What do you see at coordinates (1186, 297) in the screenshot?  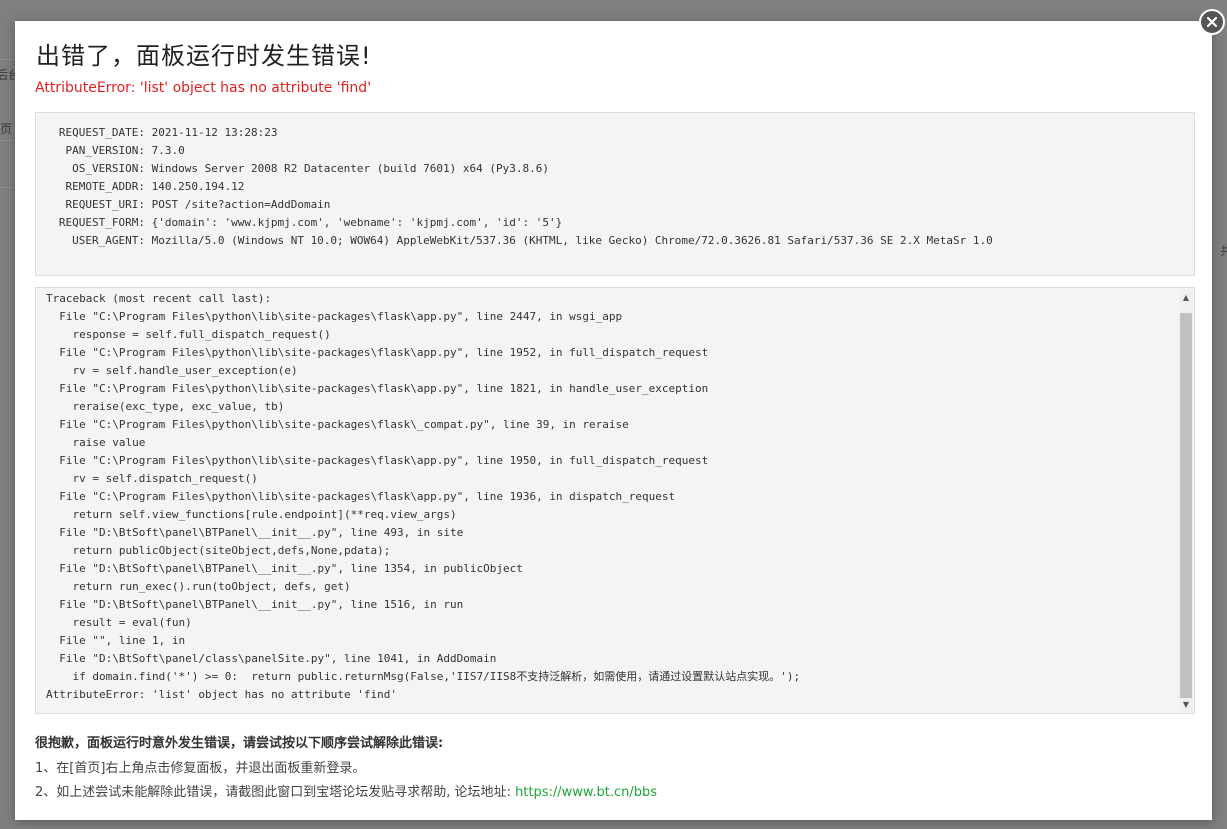 I see `scroll-up-arrow-icon: ▲` at bounding box center [1186, 297].